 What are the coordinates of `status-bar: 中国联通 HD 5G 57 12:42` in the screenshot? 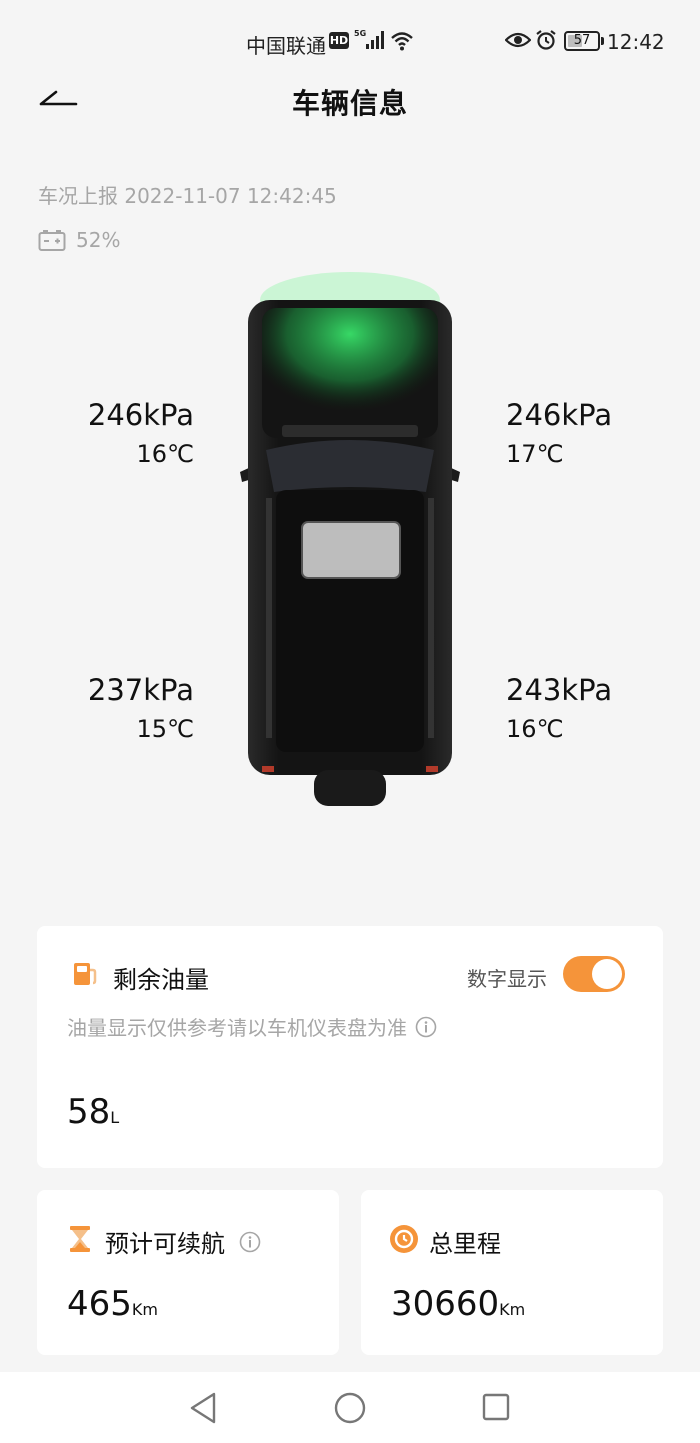 It's located at (350, 40).